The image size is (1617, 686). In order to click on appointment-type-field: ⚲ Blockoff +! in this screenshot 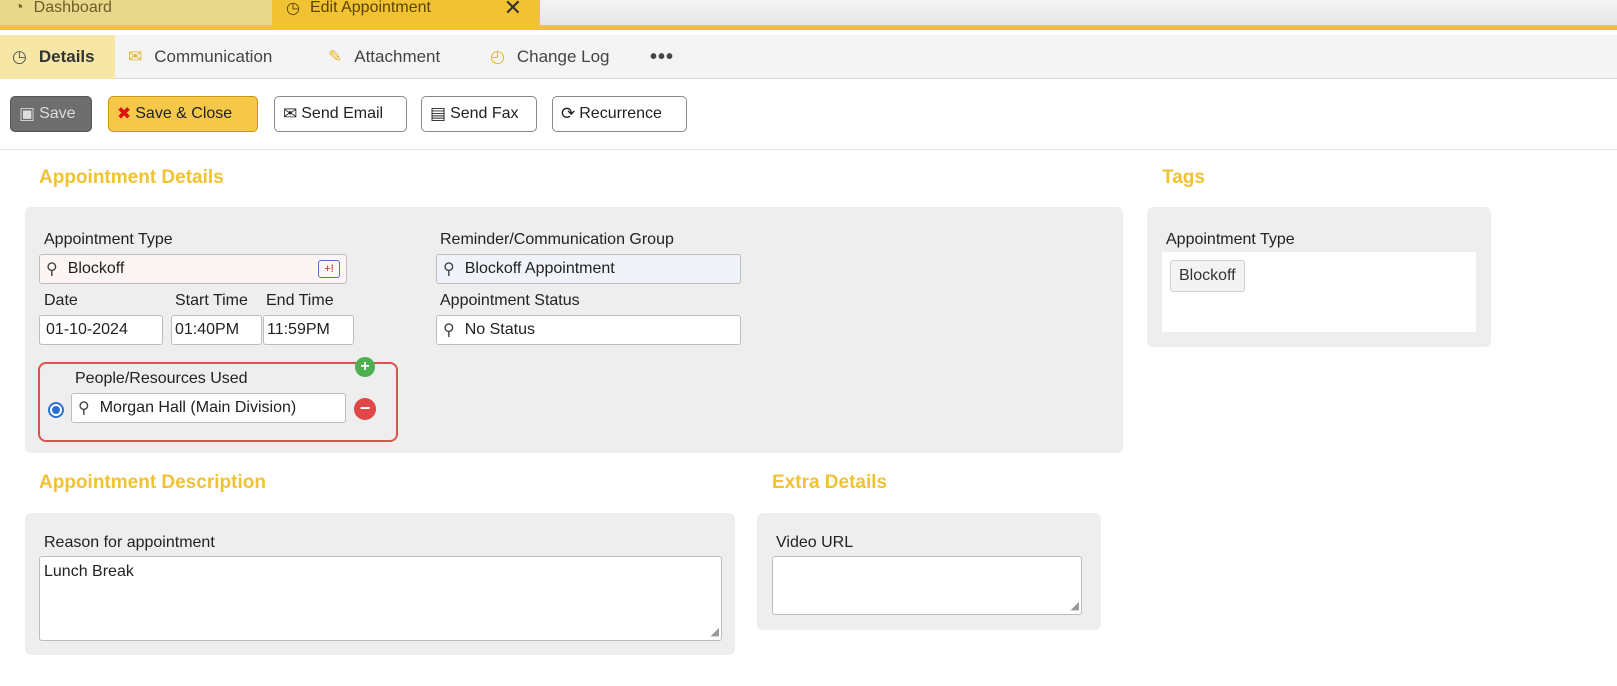, I will do `click(193, 269)`.